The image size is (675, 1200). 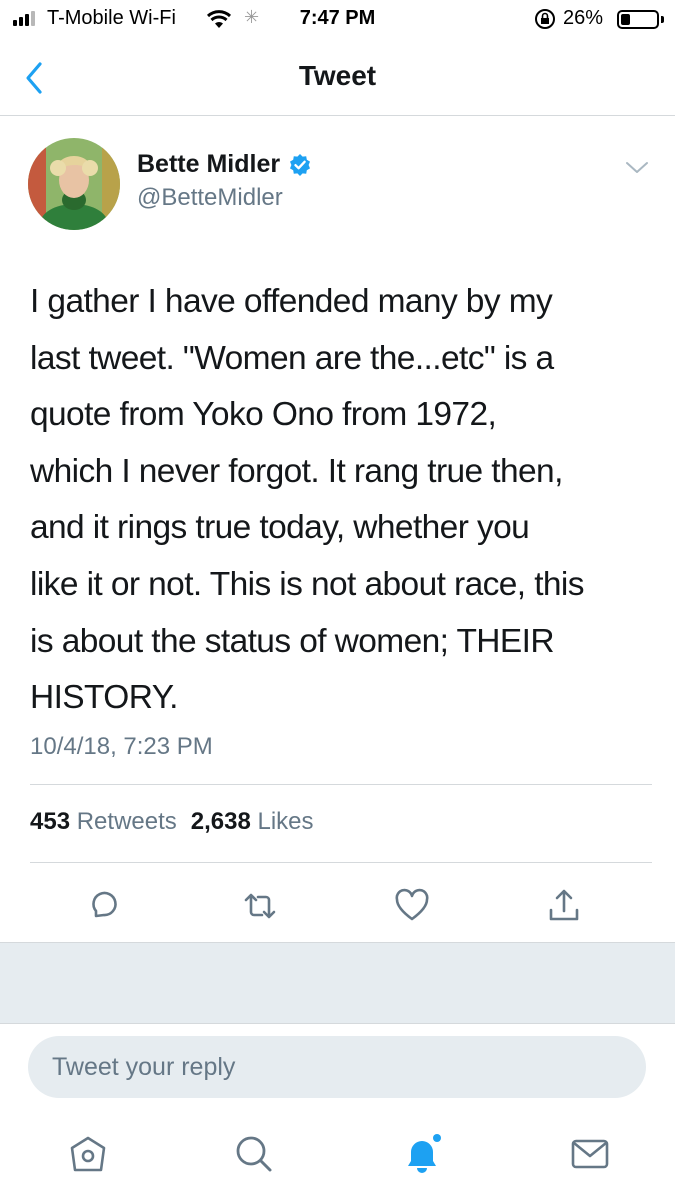 I want to click on engagement-stats: 453 Retweets 2,638 Likes, so click(x=172, y=822).